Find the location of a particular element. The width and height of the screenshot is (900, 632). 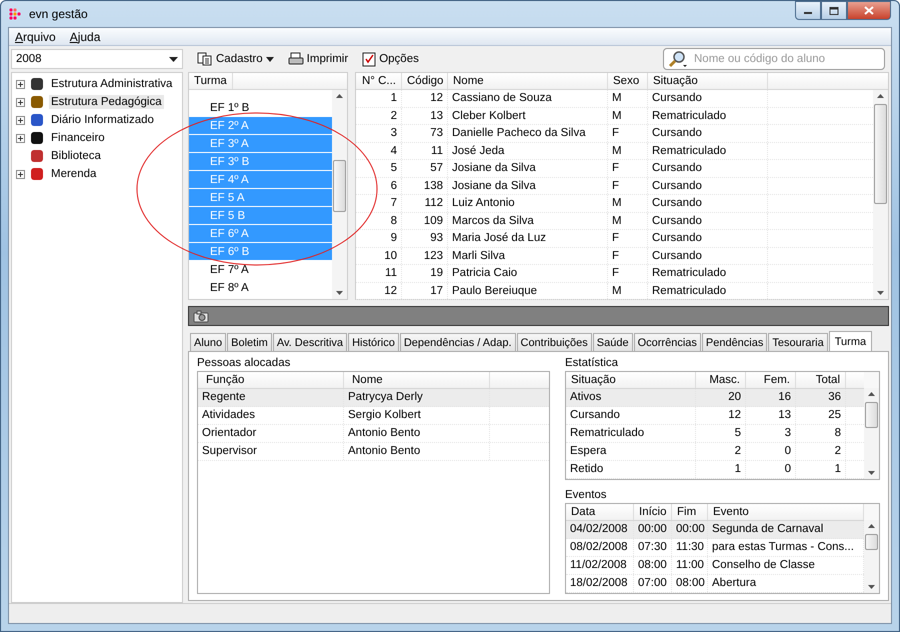

table-cell: Patrycya Derly is located at coordinates (417, 397).